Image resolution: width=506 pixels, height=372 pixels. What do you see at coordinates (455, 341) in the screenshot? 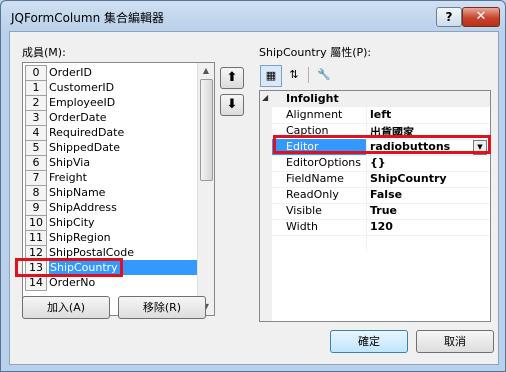
I see `cancel-button: 取消` at bounding box center [455, 341].